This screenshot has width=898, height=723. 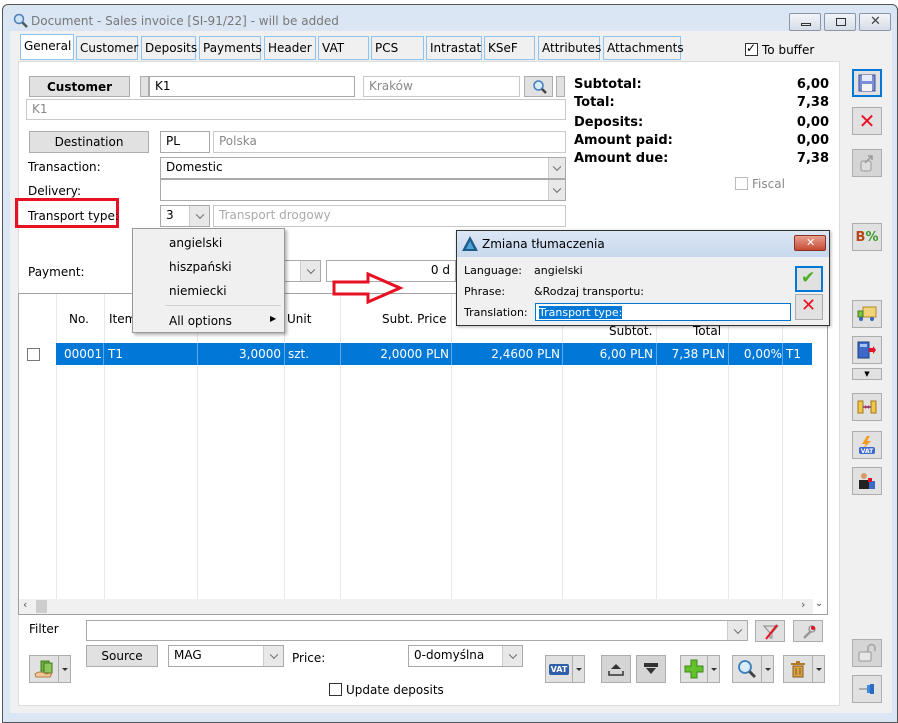 What do you see at coordinates (808, 631) in the screenshot?
I see `filter-settings-button` at bounding box center [808, 631].